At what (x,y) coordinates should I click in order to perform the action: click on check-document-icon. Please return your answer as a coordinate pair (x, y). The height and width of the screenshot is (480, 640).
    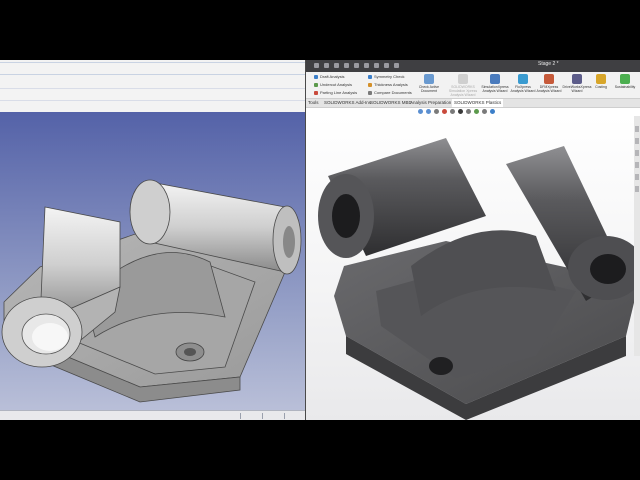
    Looking at the image, I should click on (429, 79).